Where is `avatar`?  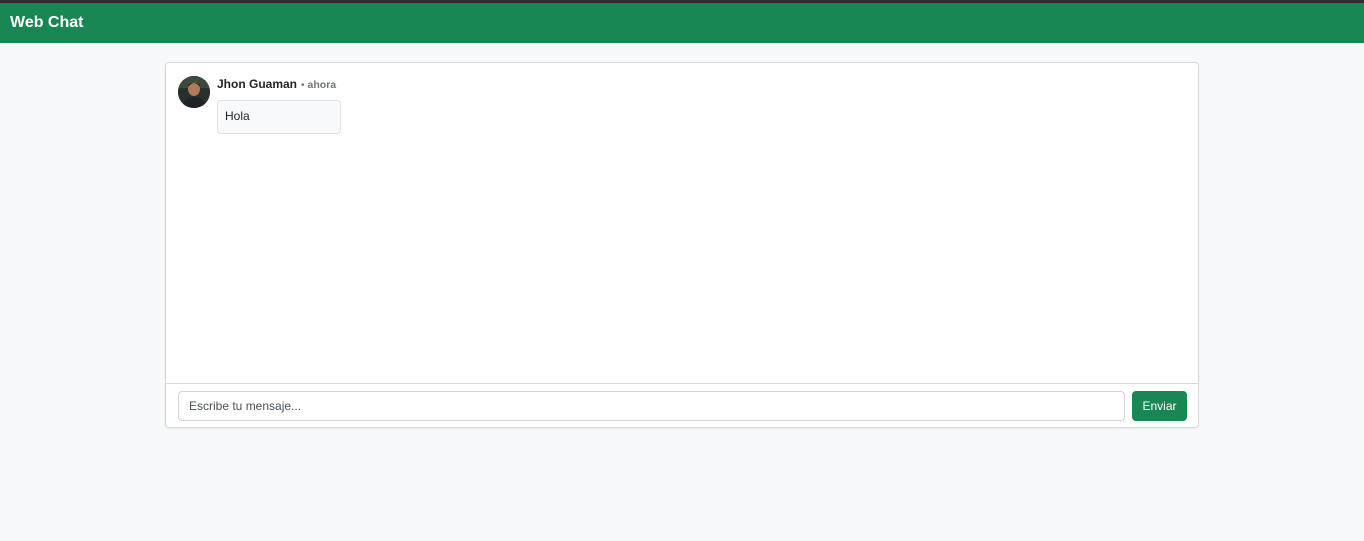 avatar is located at coordinates (194, 92).